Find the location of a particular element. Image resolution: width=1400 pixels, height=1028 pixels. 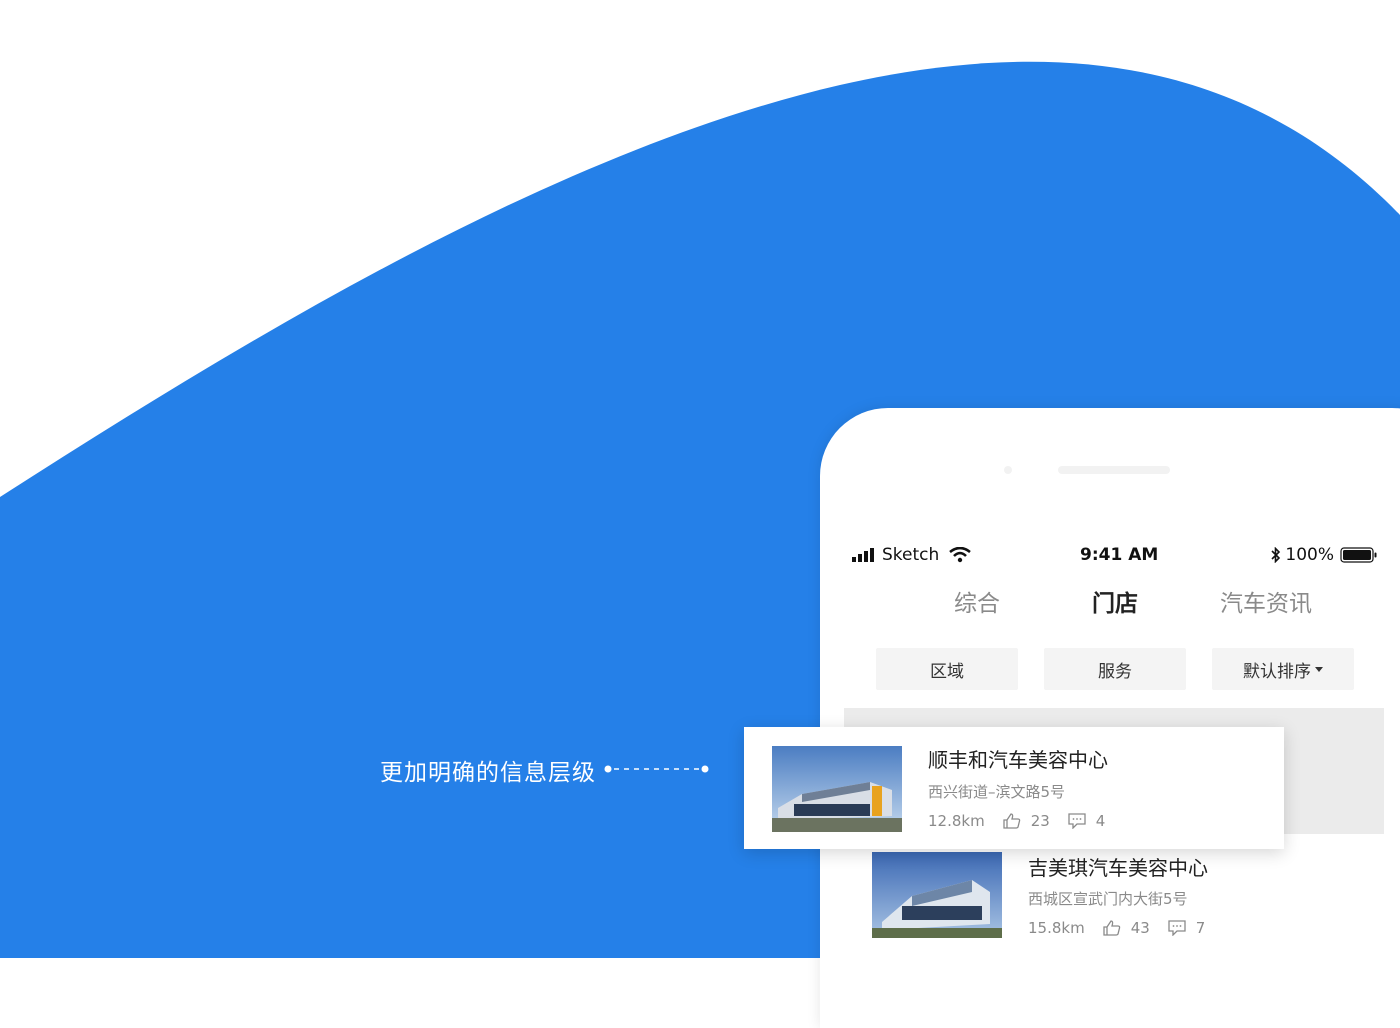

filter-service-label: 服务 is located at coordinates (1115, 671).